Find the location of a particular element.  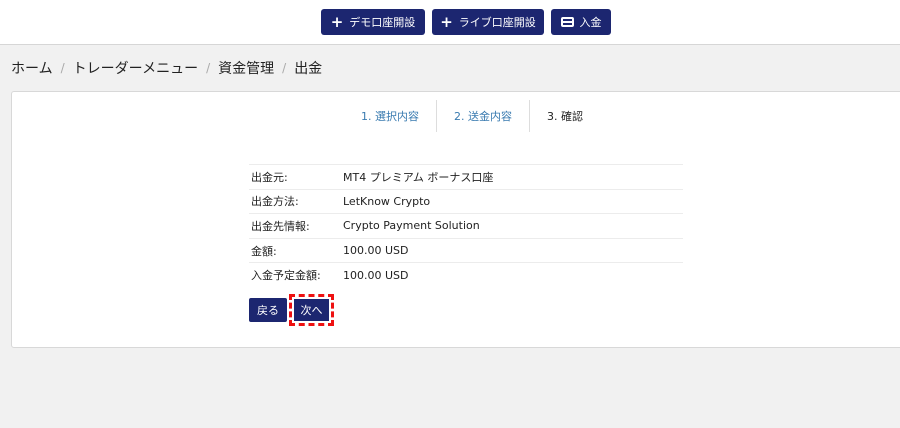

breadcrumb-withdrawal: 出金 is located at coordinates (308, 69).